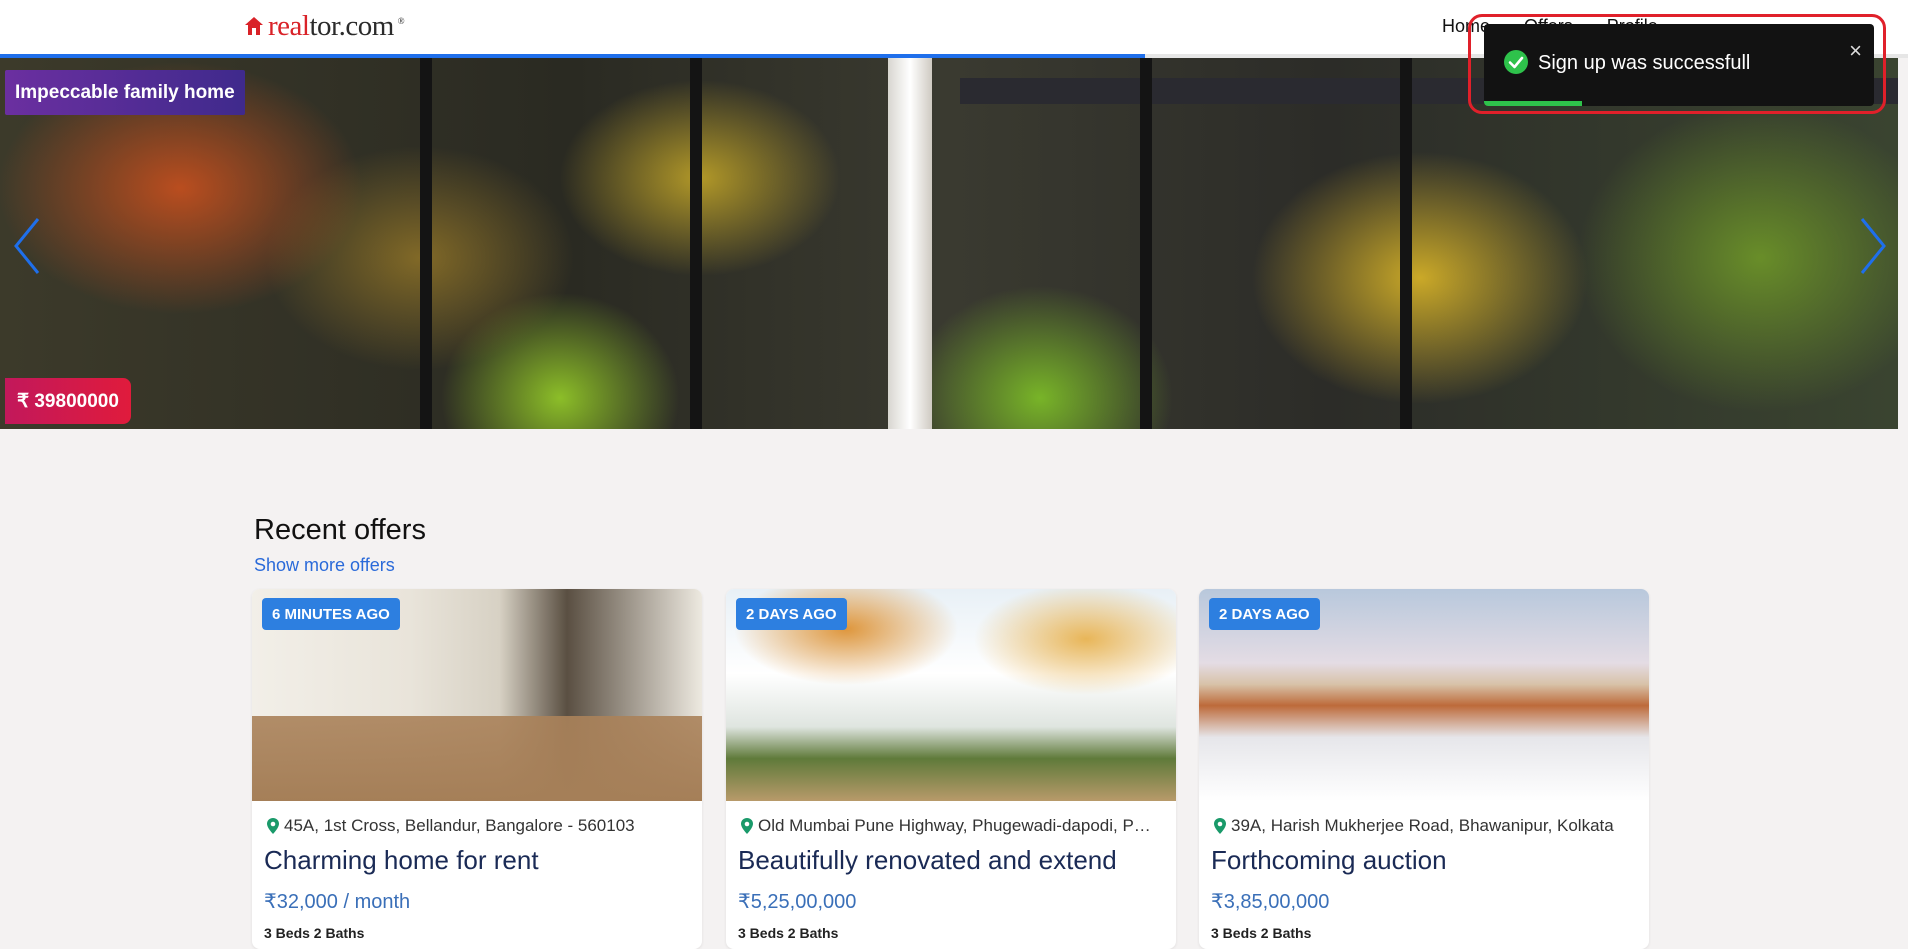  I want to click on show-more-offers-link: Show more offers, so click(324, 565).